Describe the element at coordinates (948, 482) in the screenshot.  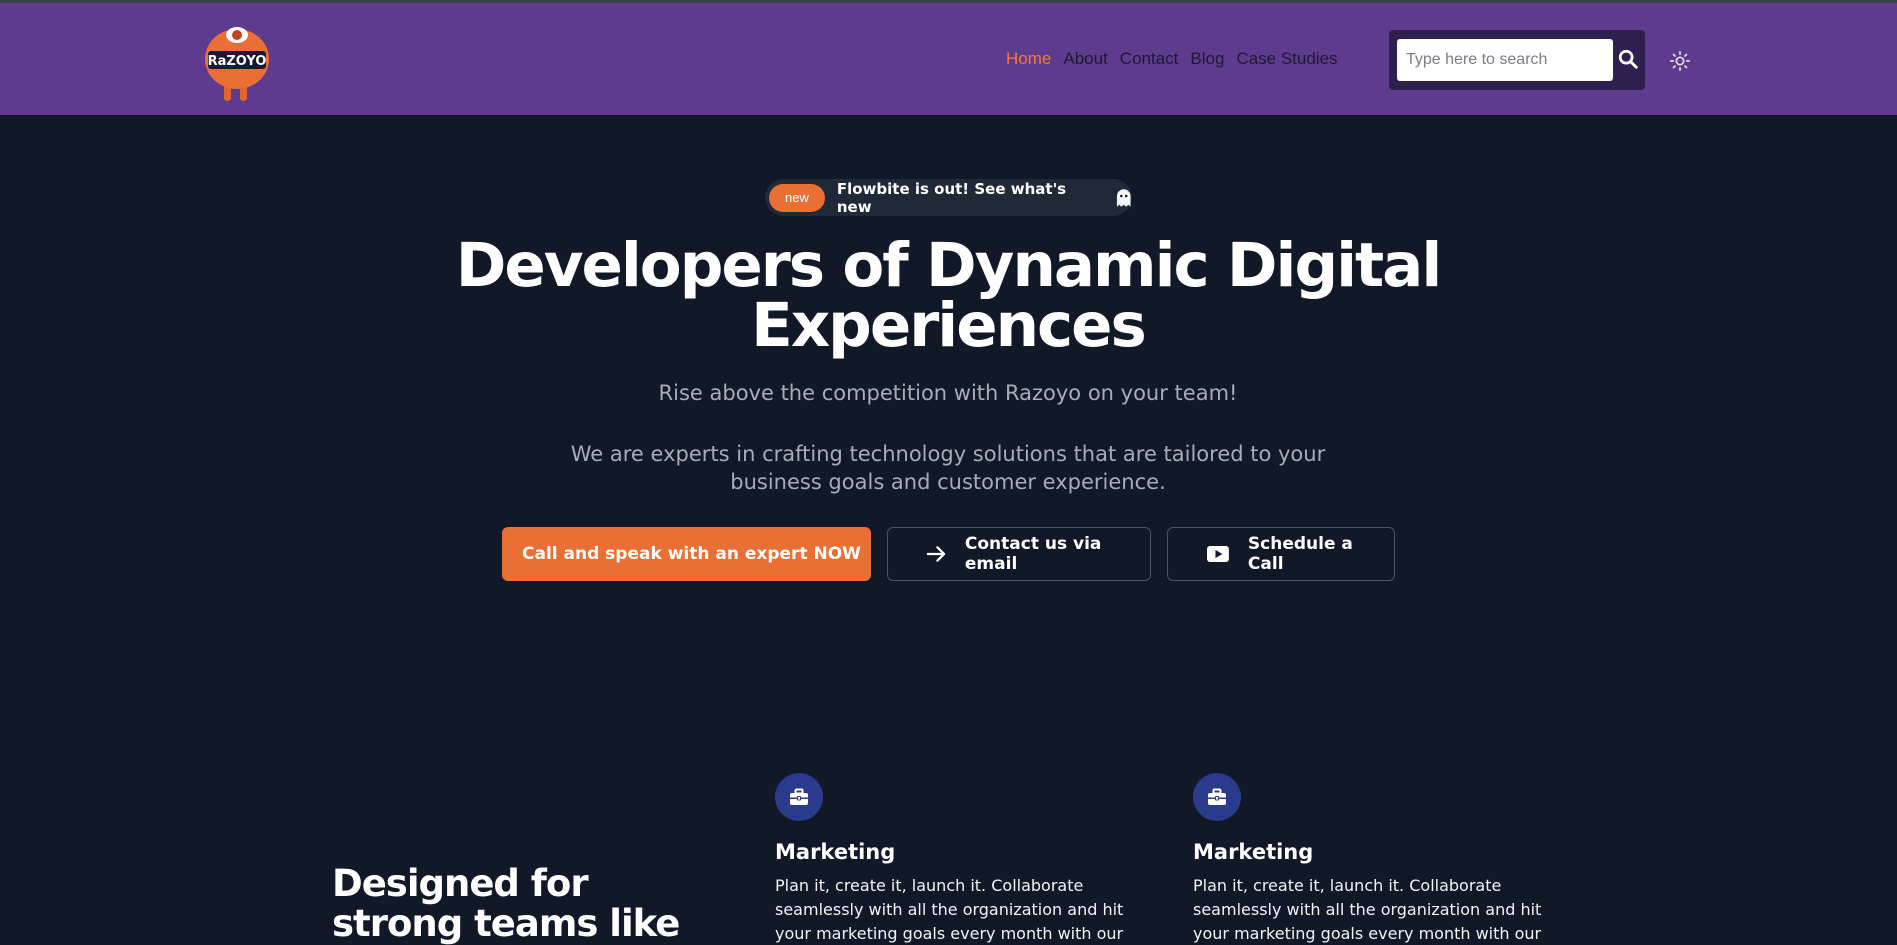
I see `hero-description-line2: business goals and customer experience.` at that location.